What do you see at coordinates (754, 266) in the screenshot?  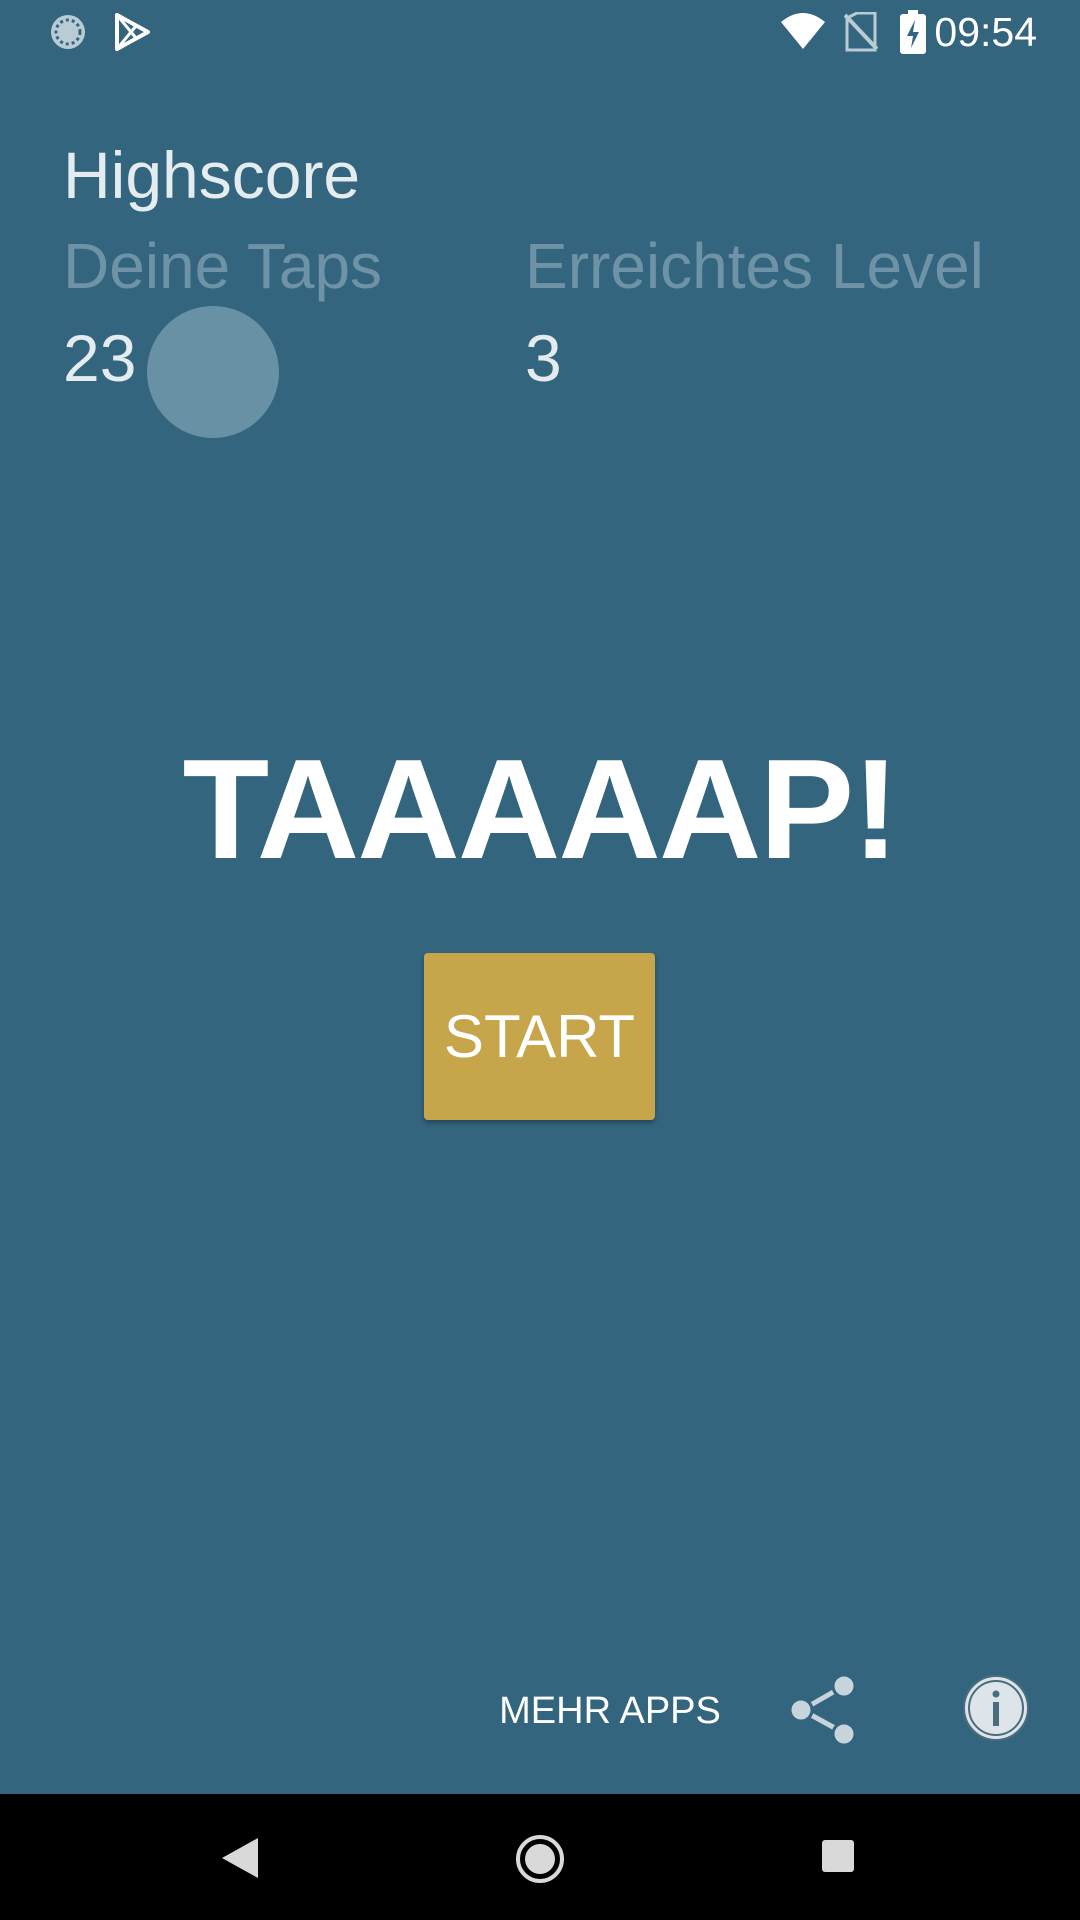 I see `level-label: Erreichtes Level` at bounding box center [754, 266].